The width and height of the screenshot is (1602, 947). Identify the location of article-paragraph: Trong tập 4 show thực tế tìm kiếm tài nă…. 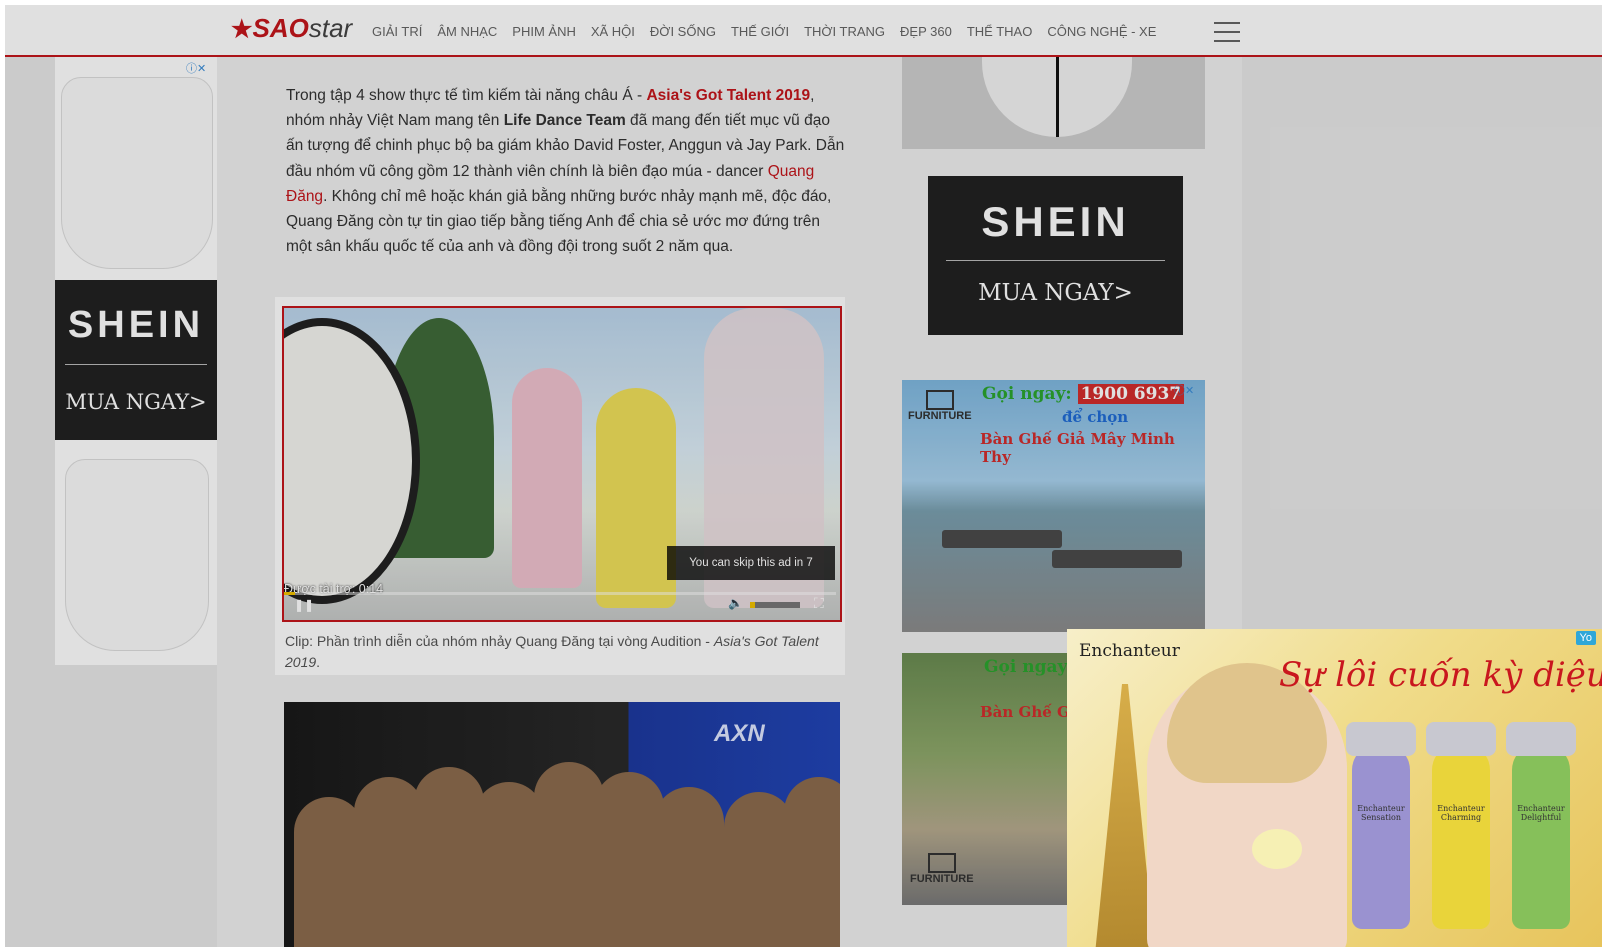
(565, 171).